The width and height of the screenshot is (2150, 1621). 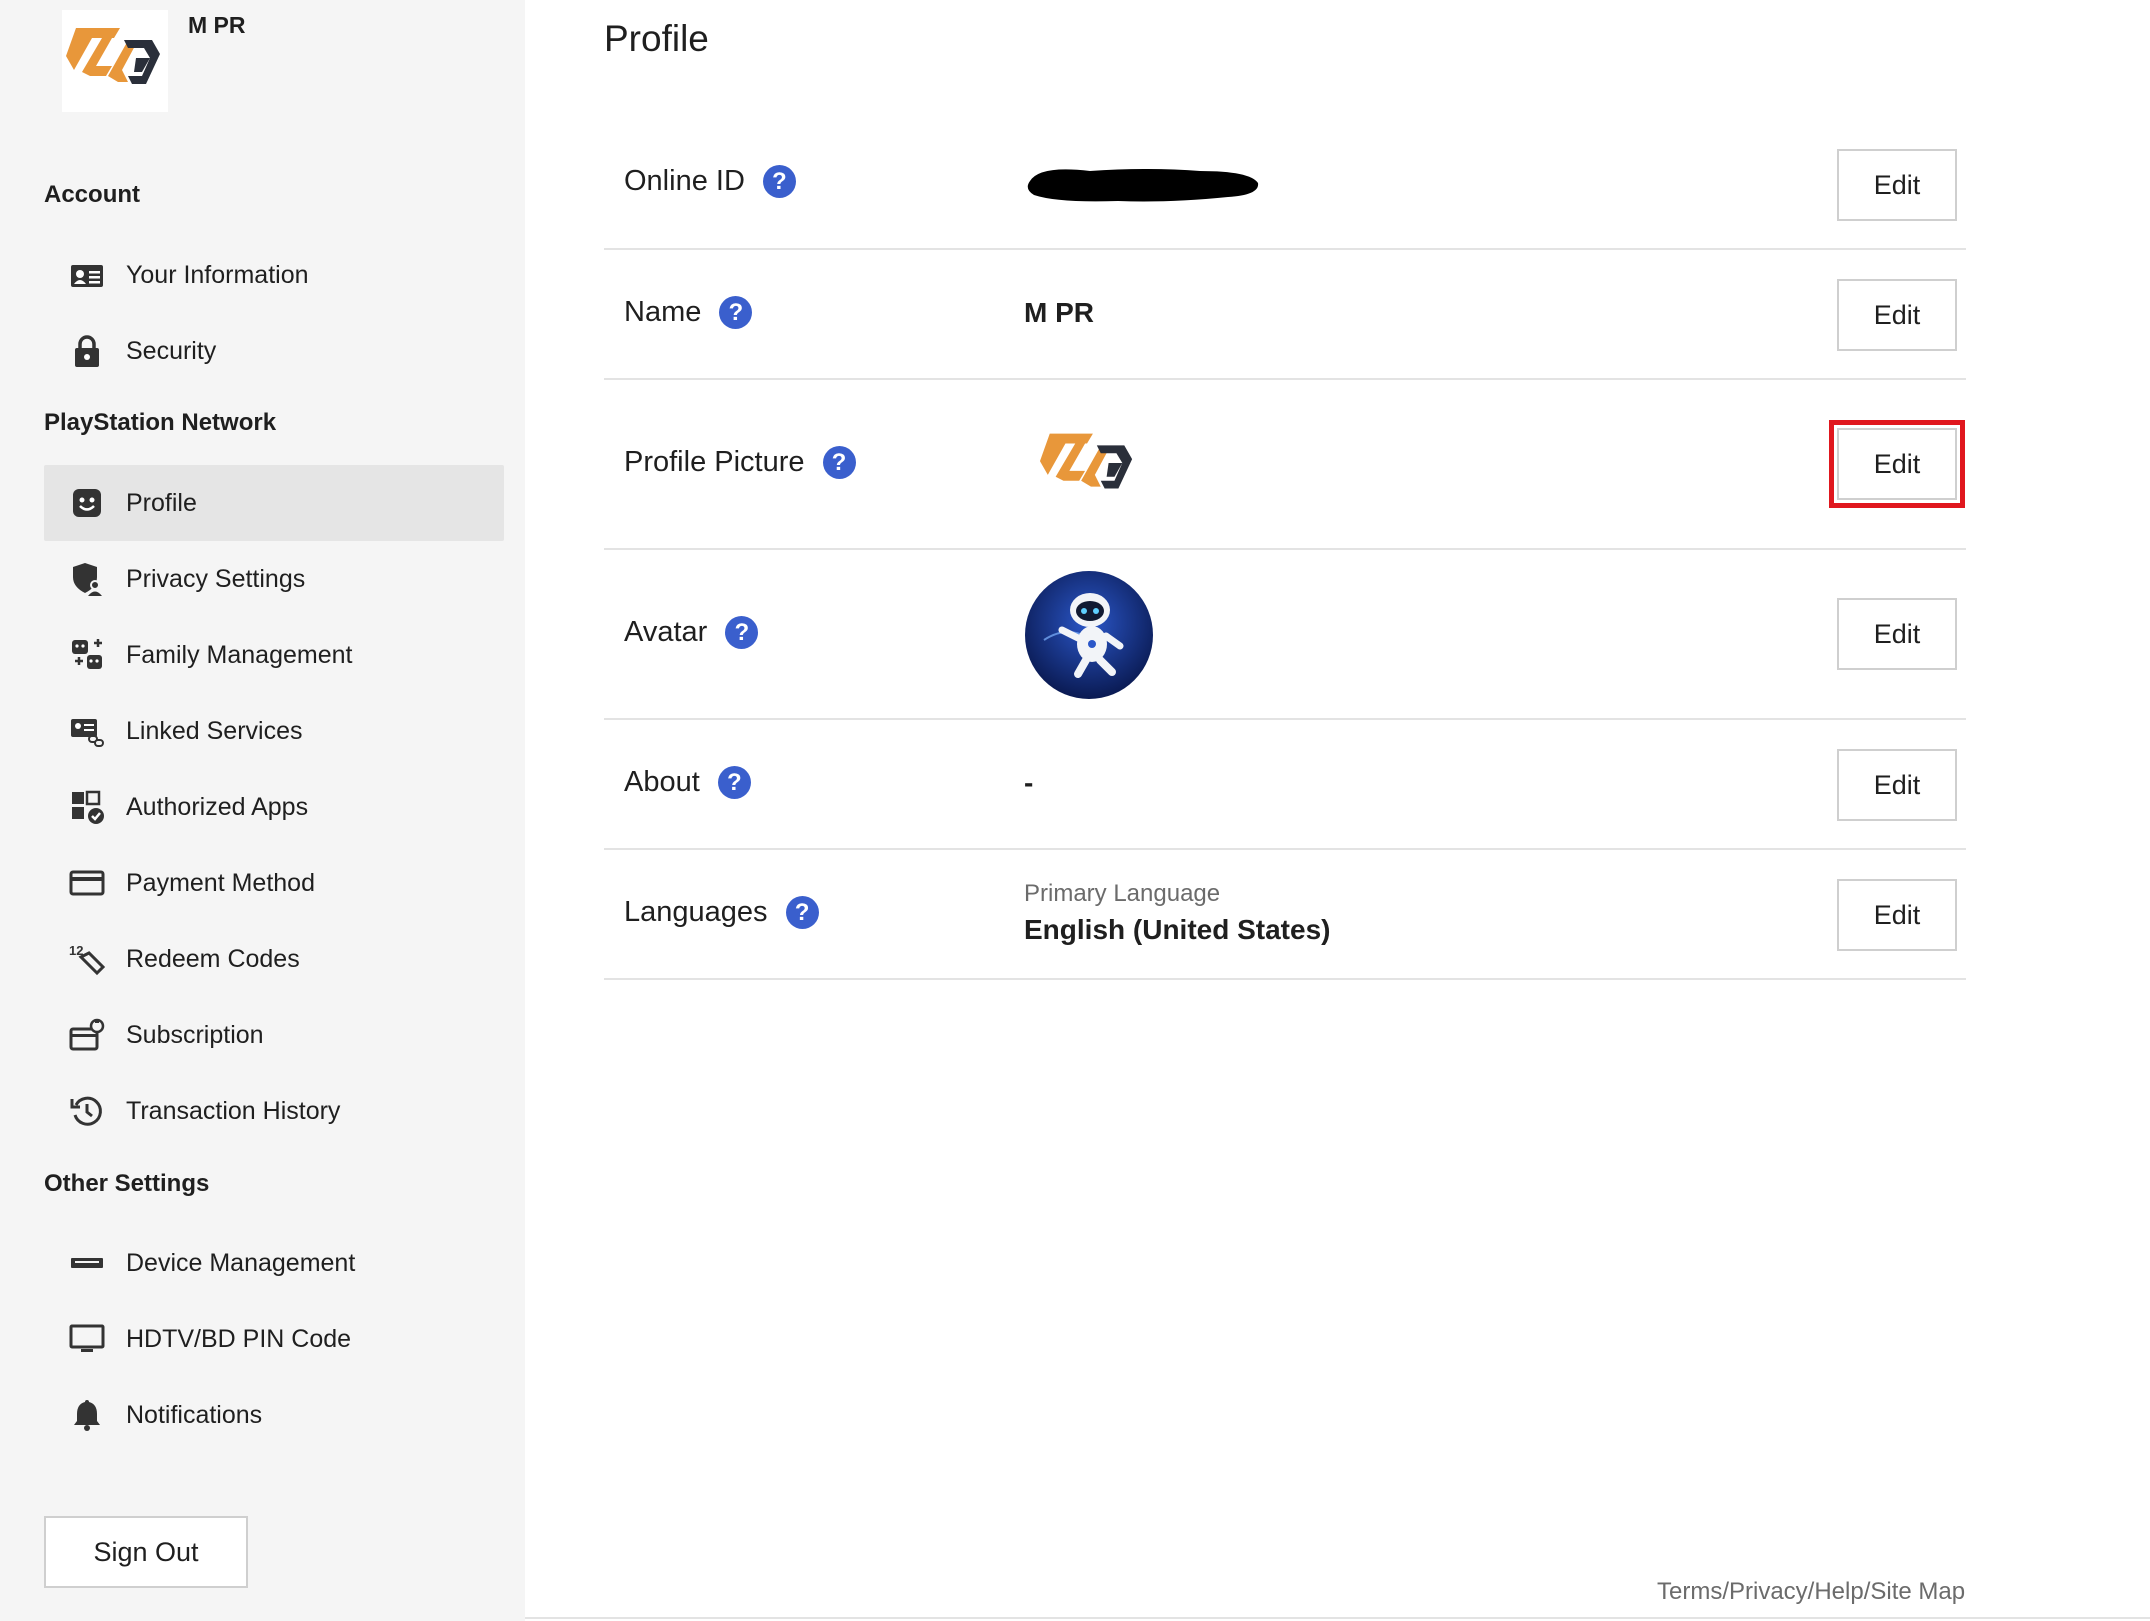 I want to click on sidebar-item-label: Authorized Apps, so click(x=217, y=806).